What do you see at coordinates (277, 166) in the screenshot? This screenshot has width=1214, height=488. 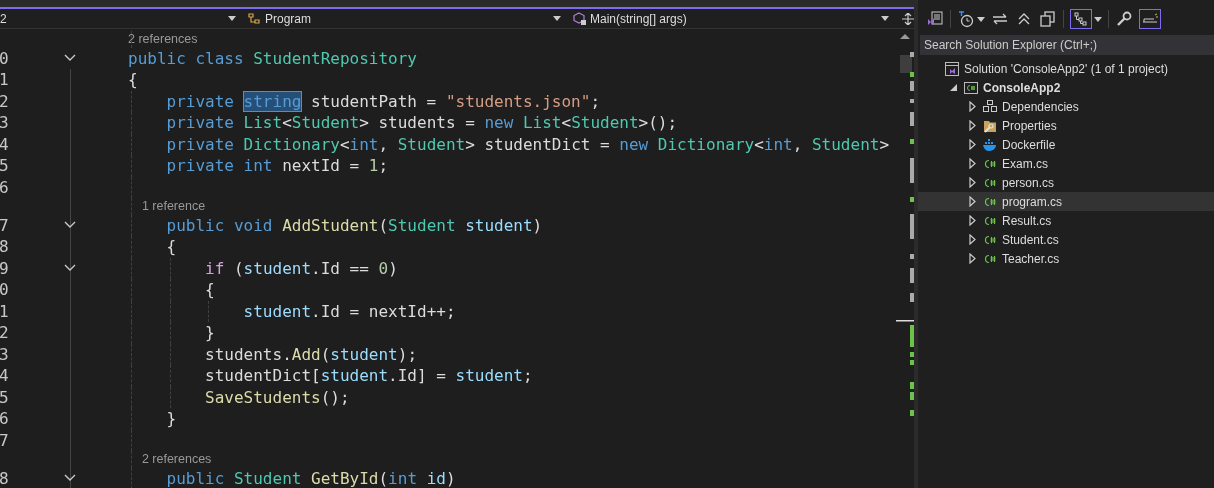 I see `code-line: private int nextId = 1;` at bounding box center [277, 166].